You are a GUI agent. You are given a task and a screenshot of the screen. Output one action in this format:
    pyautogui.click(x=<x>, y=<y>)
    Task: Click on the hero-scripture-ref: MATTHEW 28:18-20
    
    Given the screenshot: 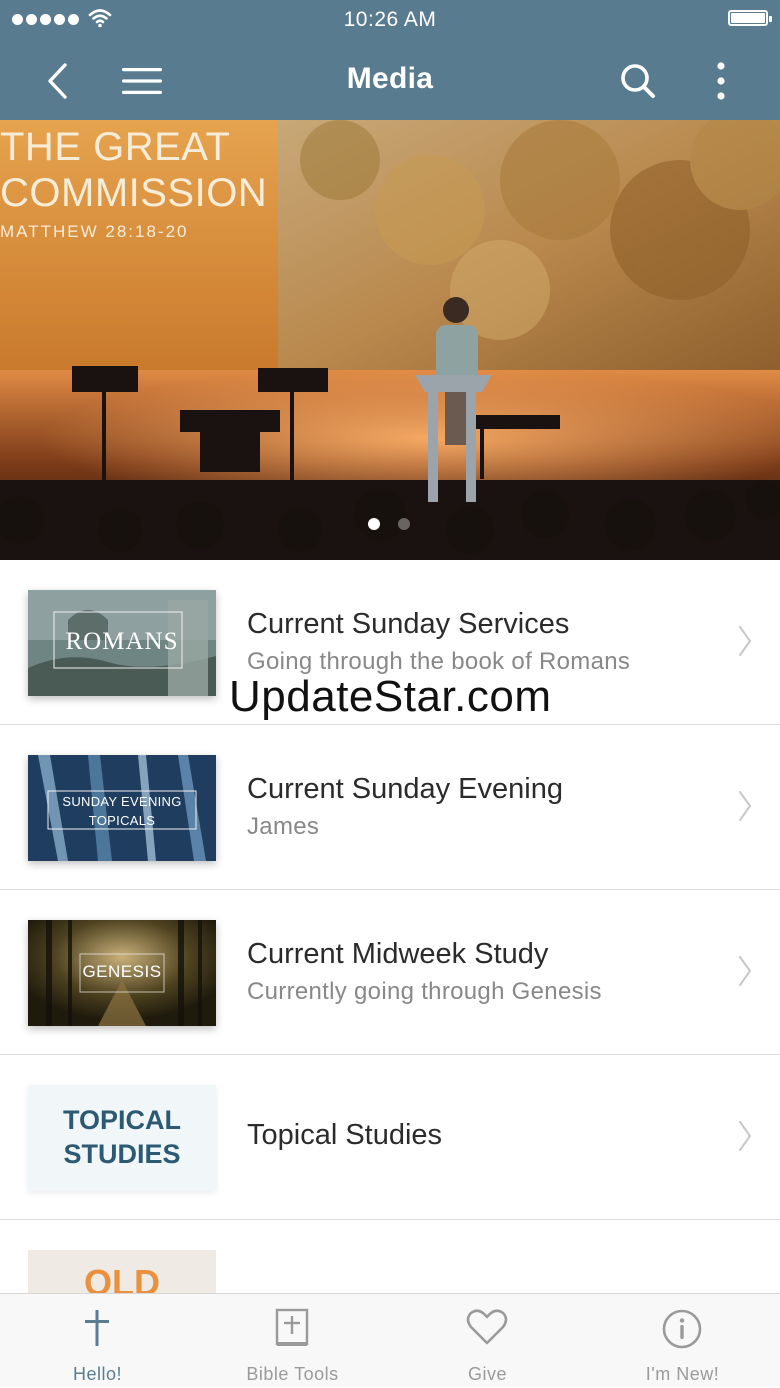 What is the action you would take?
    pyautogui.click(x=94, y=231)
    